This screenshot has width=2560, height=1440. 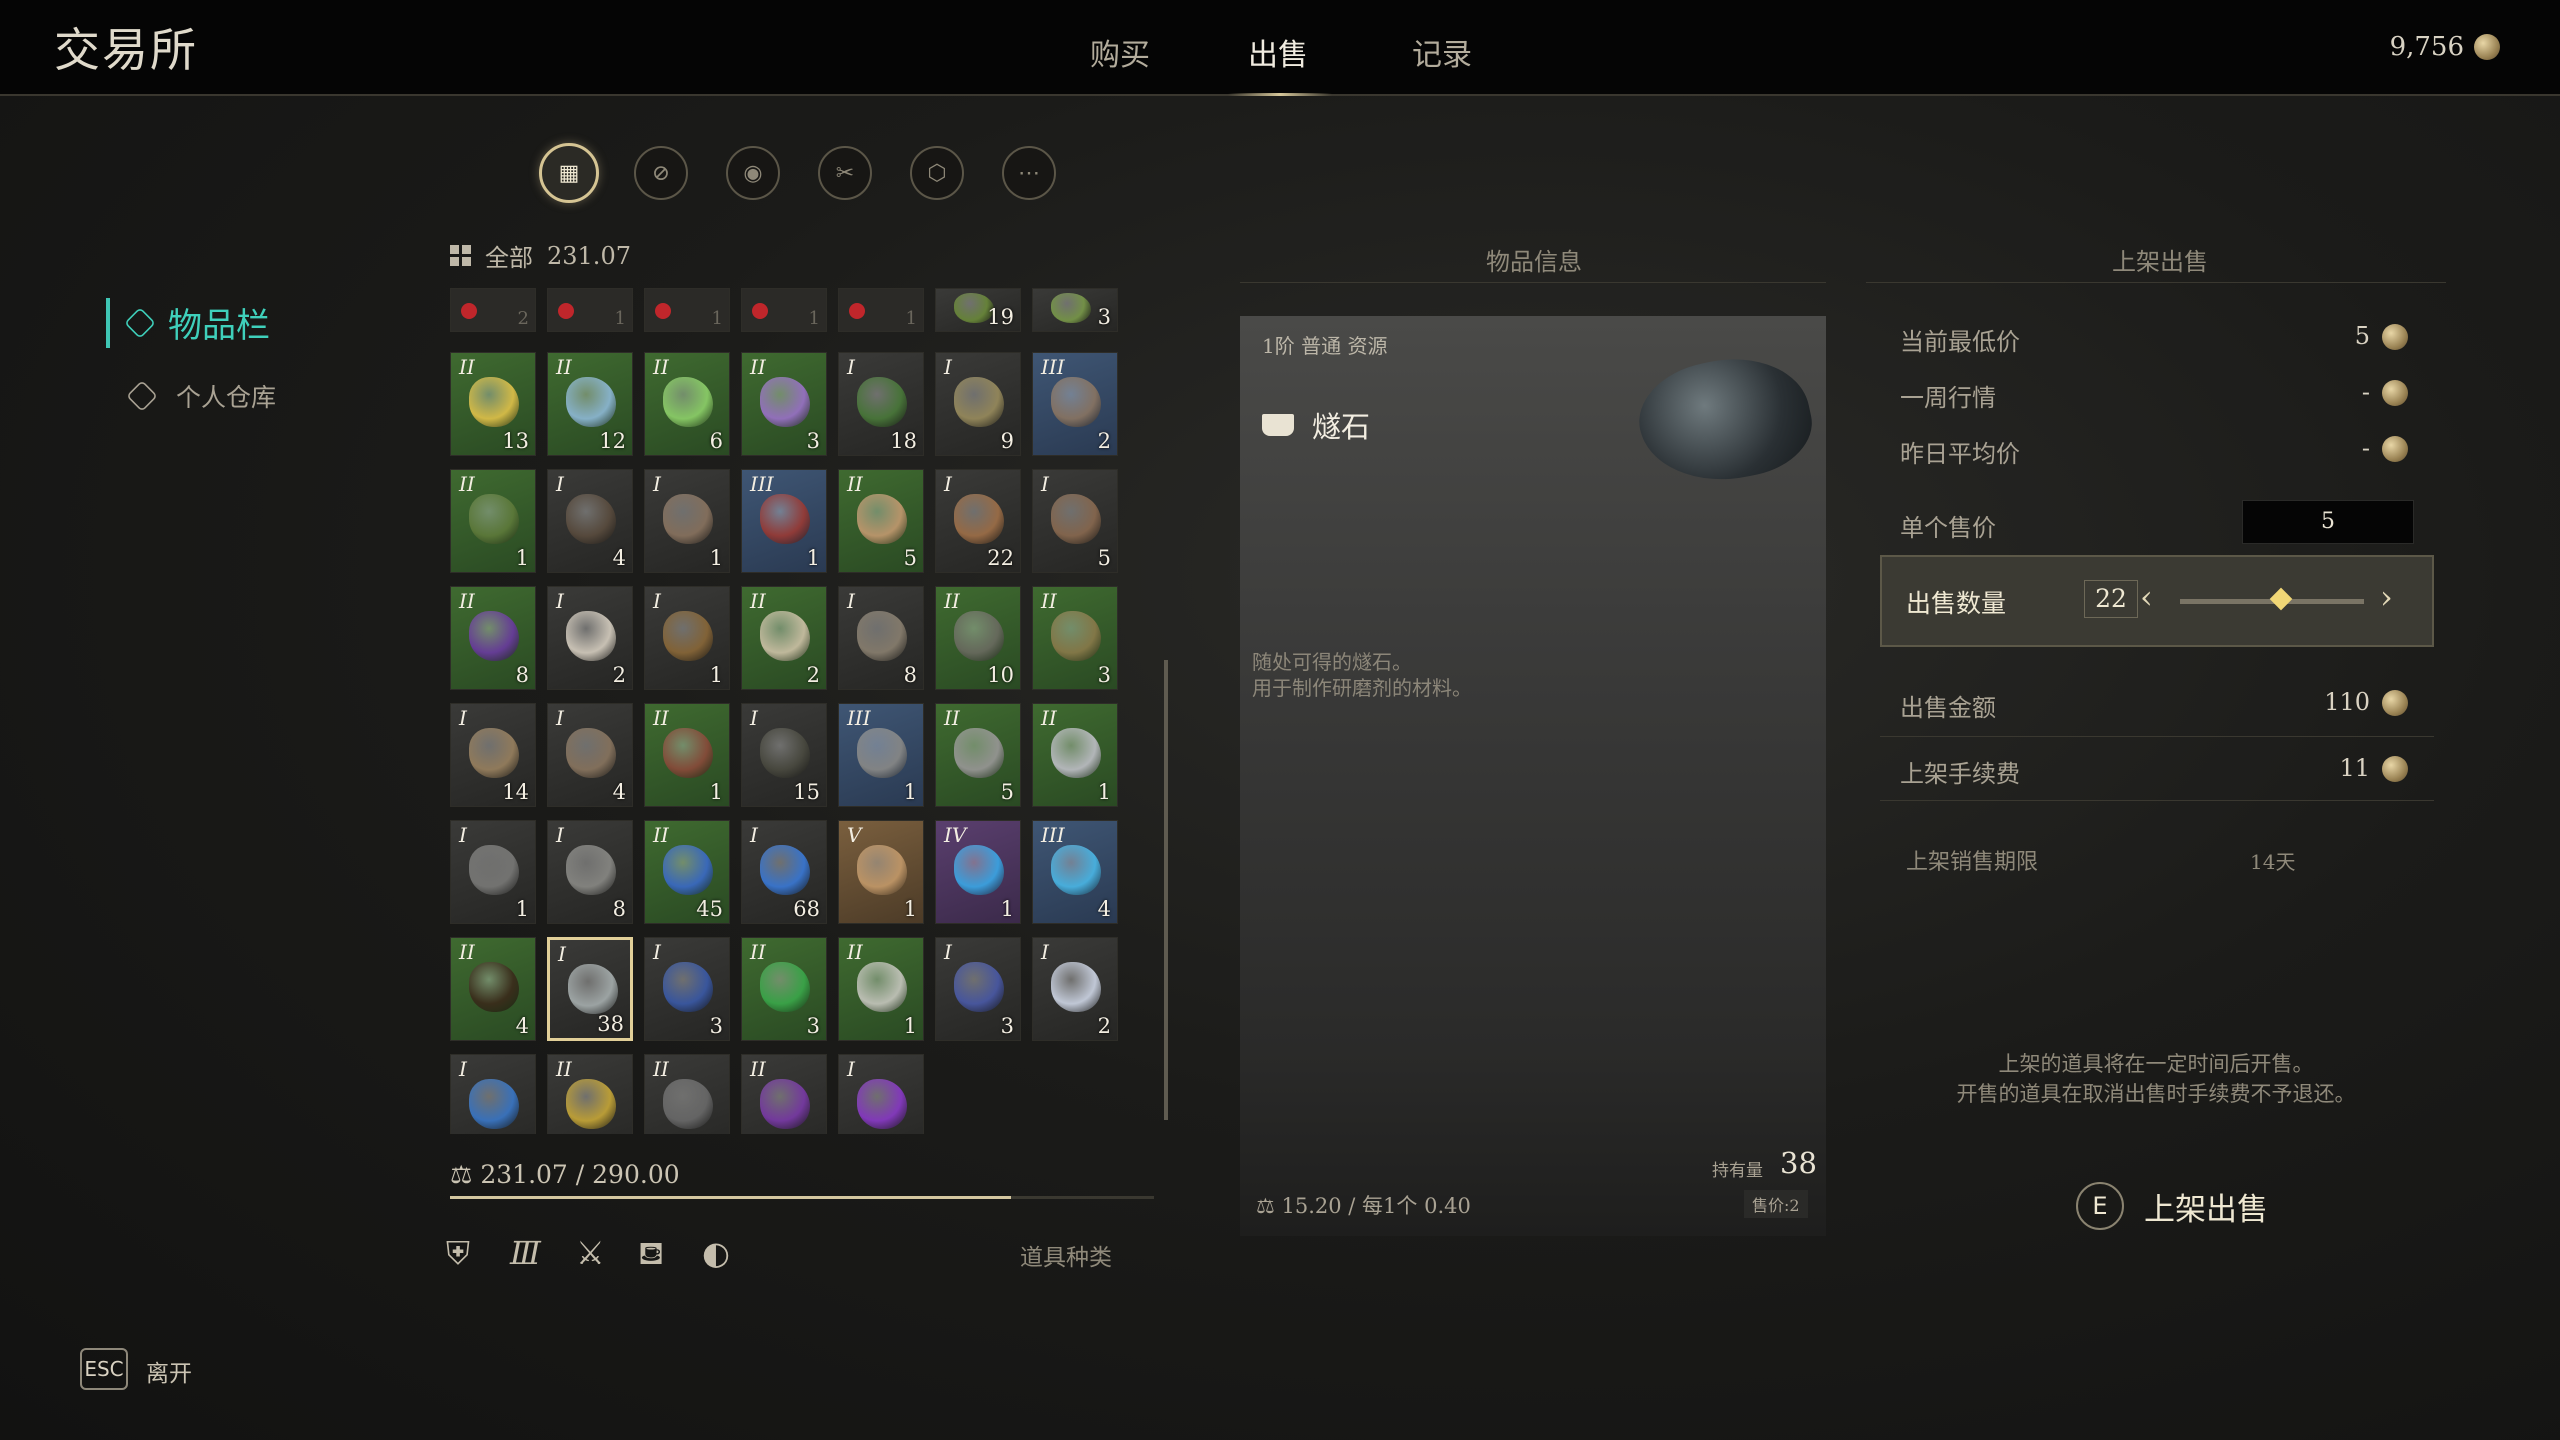 I want to click on moon-icon: ◐, so click(x=716, y=1253).